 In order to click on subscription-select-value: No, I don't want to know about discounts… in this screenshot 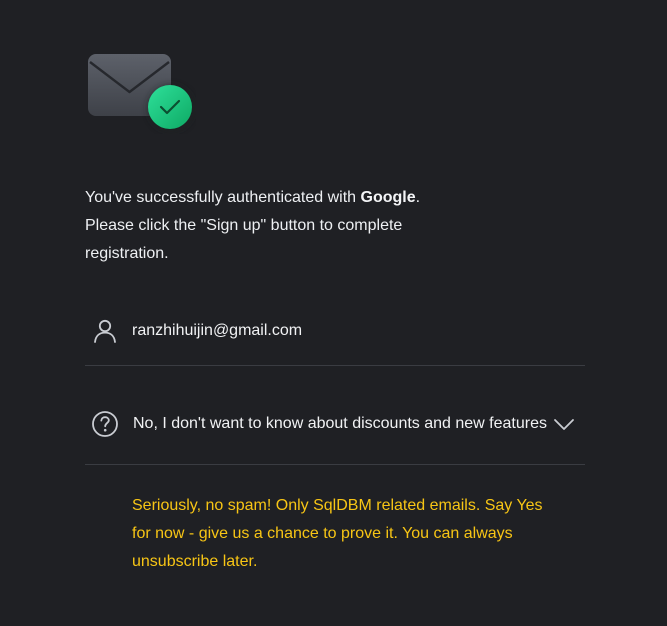, I will do `click(340, 423)`.